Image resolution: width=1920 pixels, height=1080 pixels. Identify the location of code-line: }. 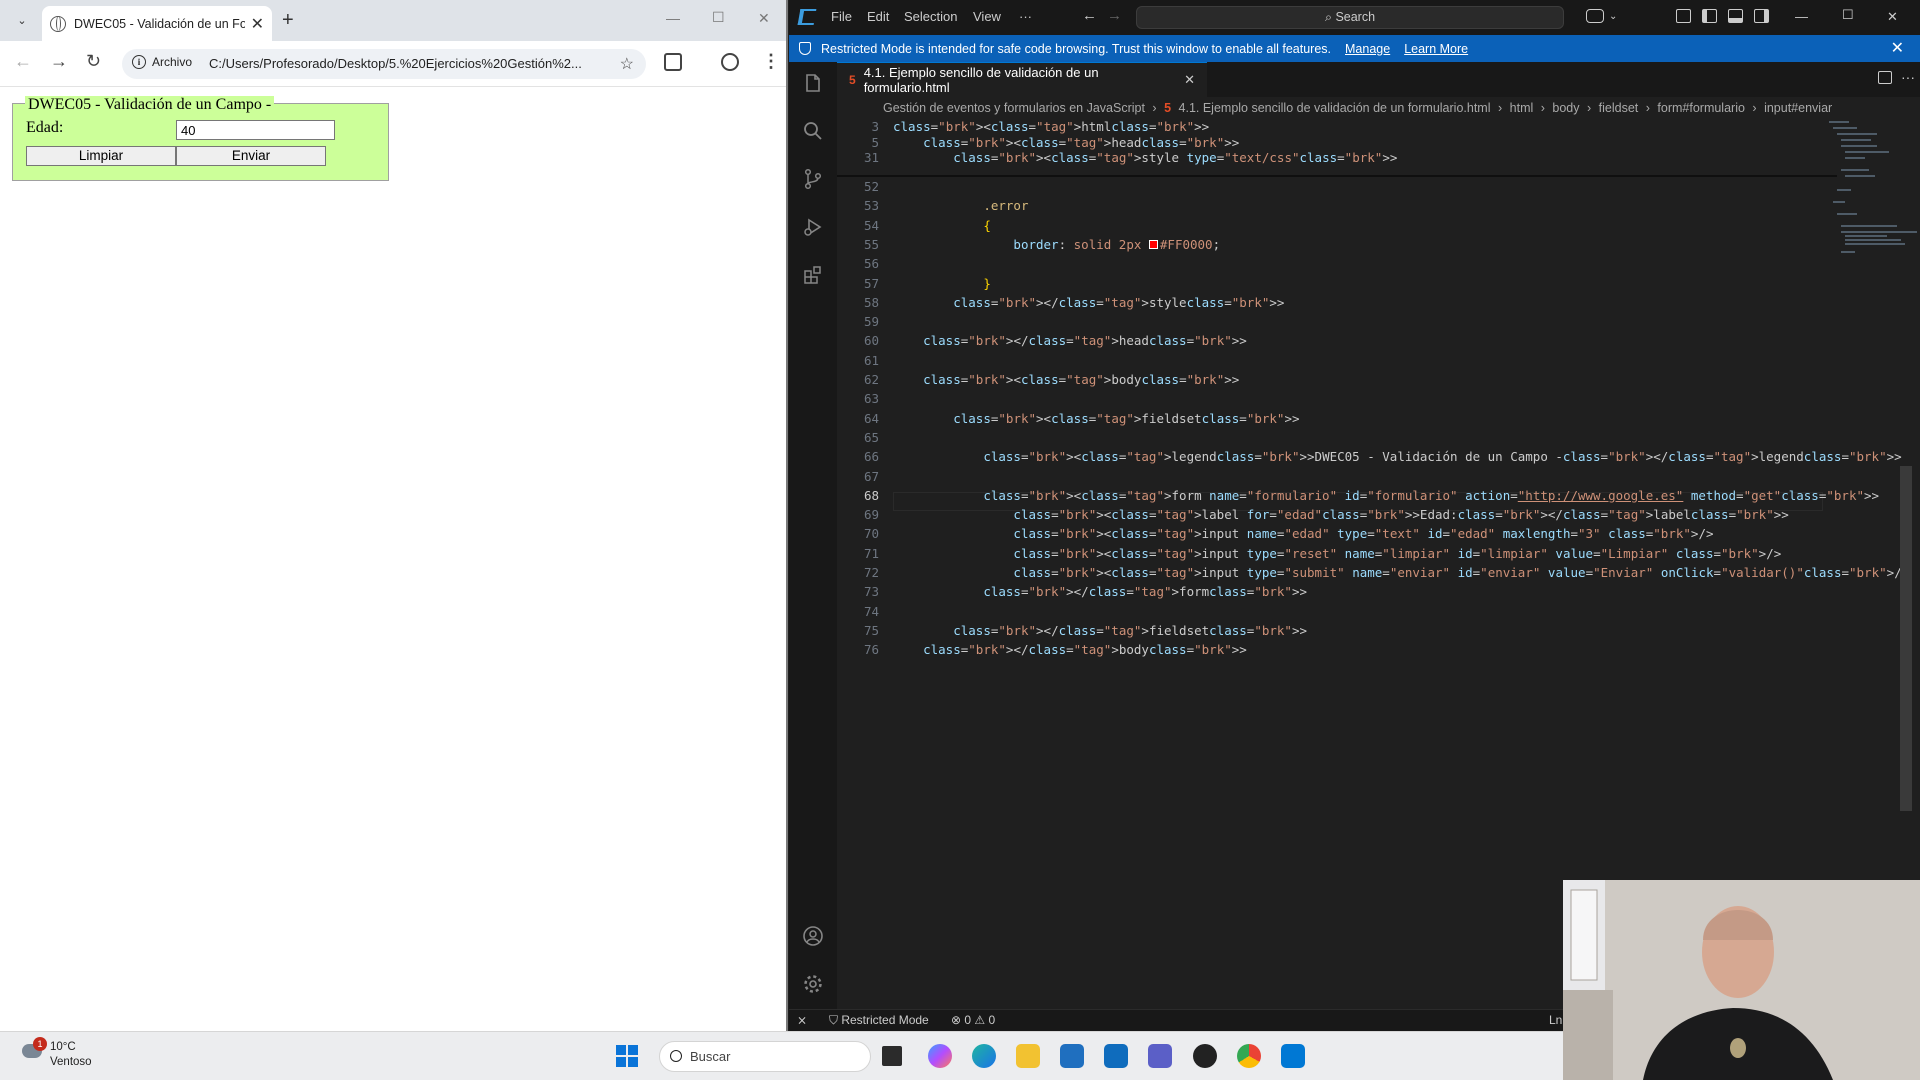
(942, 283).